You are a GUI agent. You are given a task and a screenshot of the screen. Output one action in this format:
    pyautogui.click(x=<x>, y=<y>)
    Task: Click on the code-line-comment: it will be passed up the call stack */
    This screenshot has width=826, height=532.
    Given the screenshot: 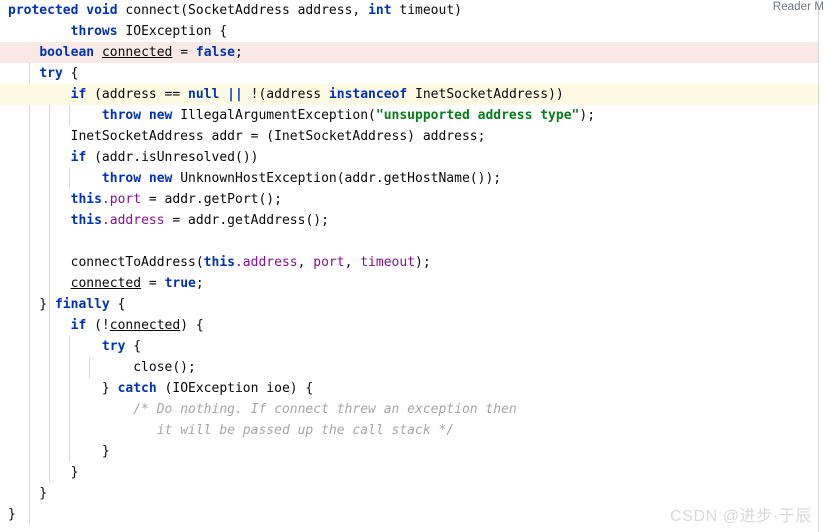 What is the action you would take?
    pyautogui.click(x=409, y=430)
    